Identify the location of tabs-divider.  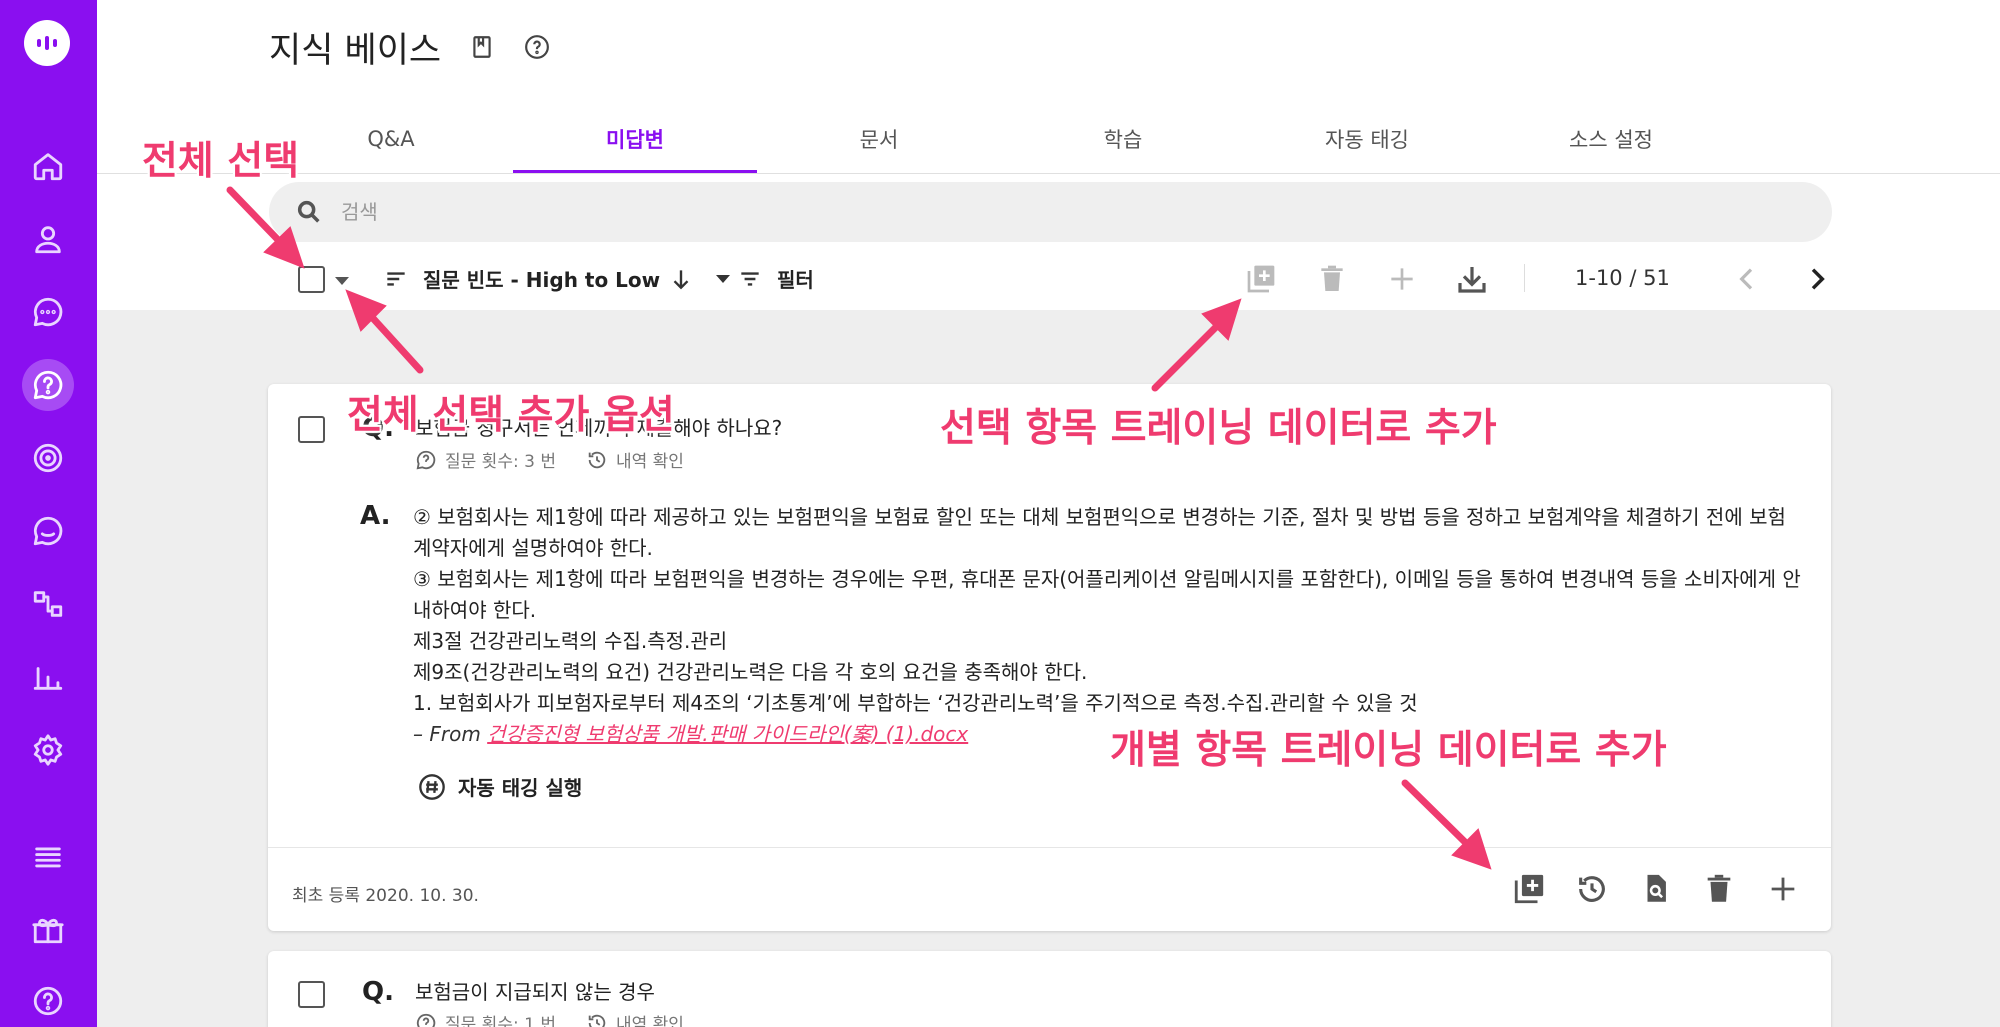
(1048, 173).